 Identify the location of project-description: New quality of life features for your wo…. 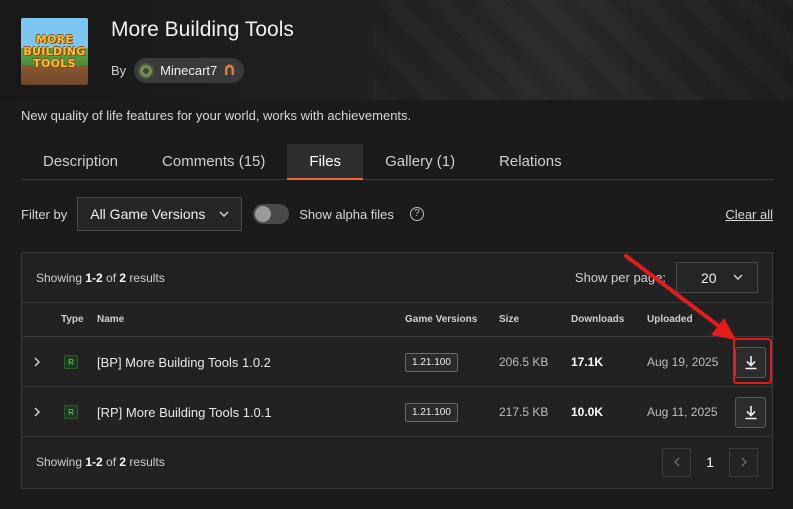
(216, 115).